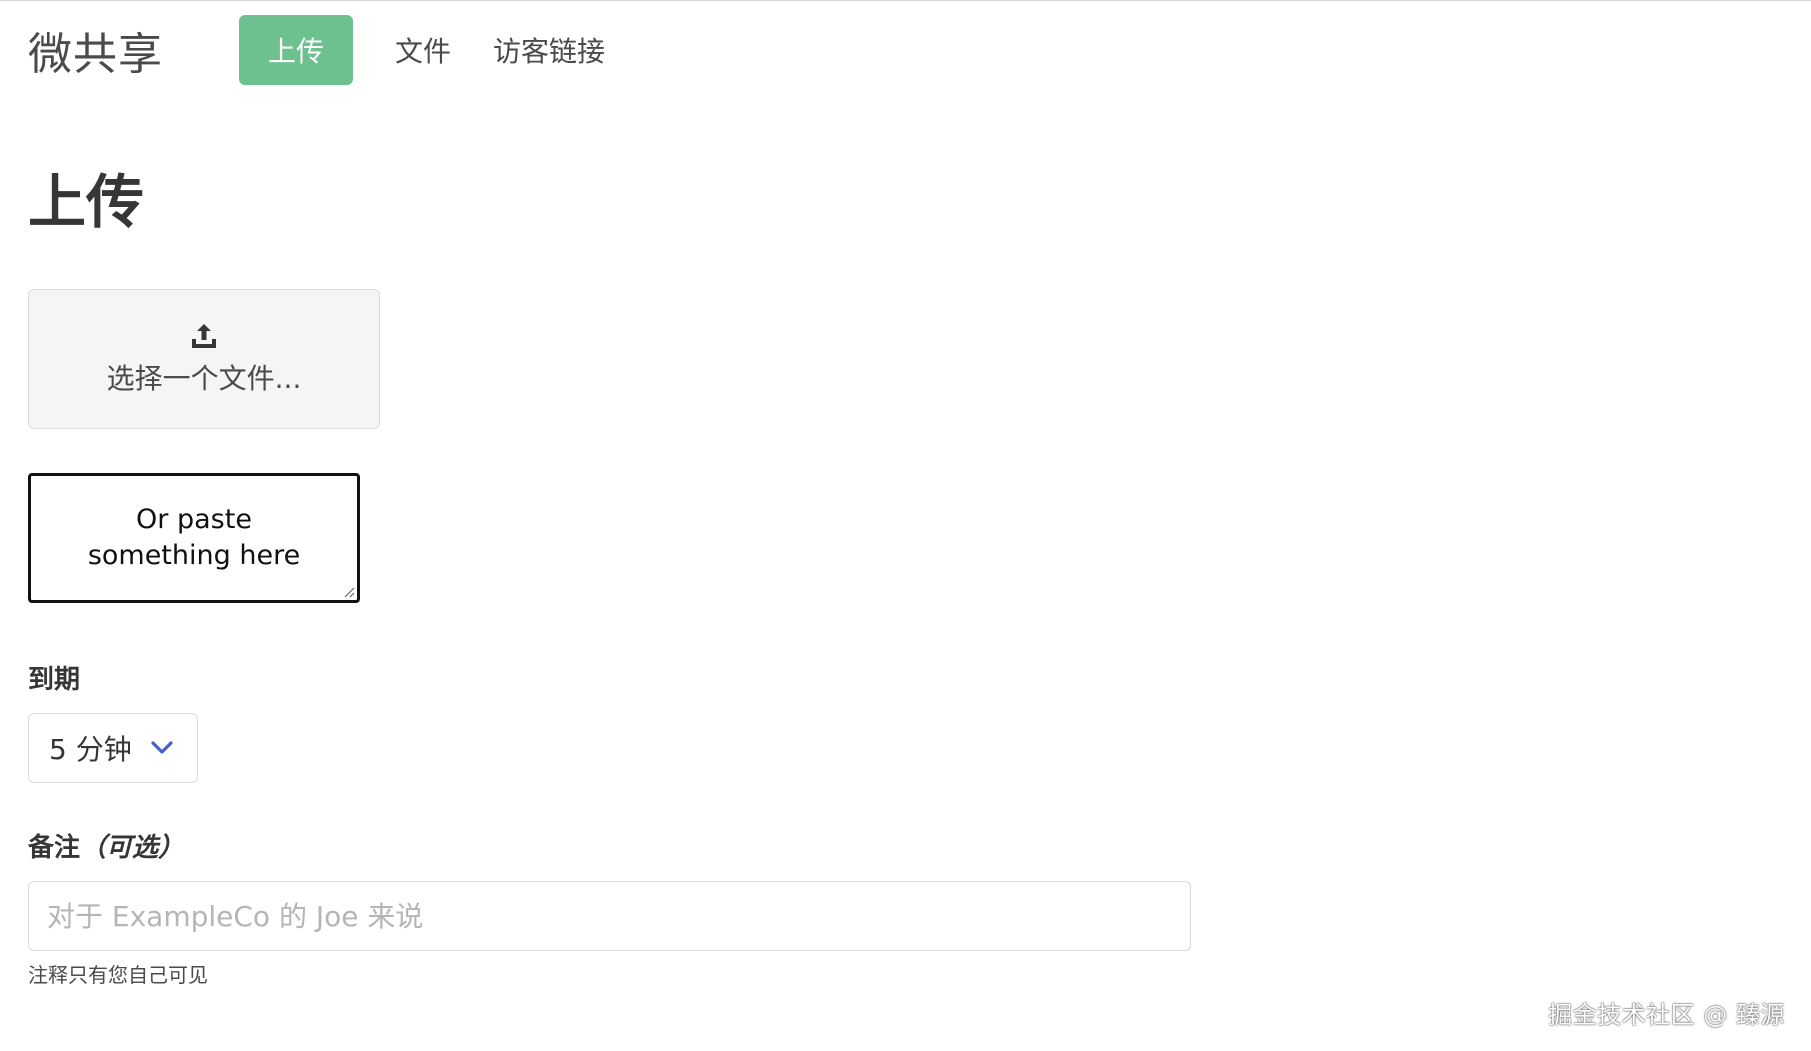 The height and width of the screenshot is (1051, 1811). I want to click on chevron-down-icon, so click(162, 747).